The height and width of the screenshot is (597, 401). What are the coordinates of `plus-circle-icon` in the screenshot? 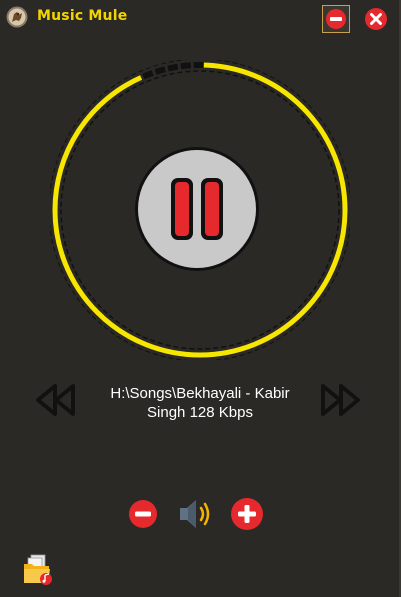 It's located at (247, 514).